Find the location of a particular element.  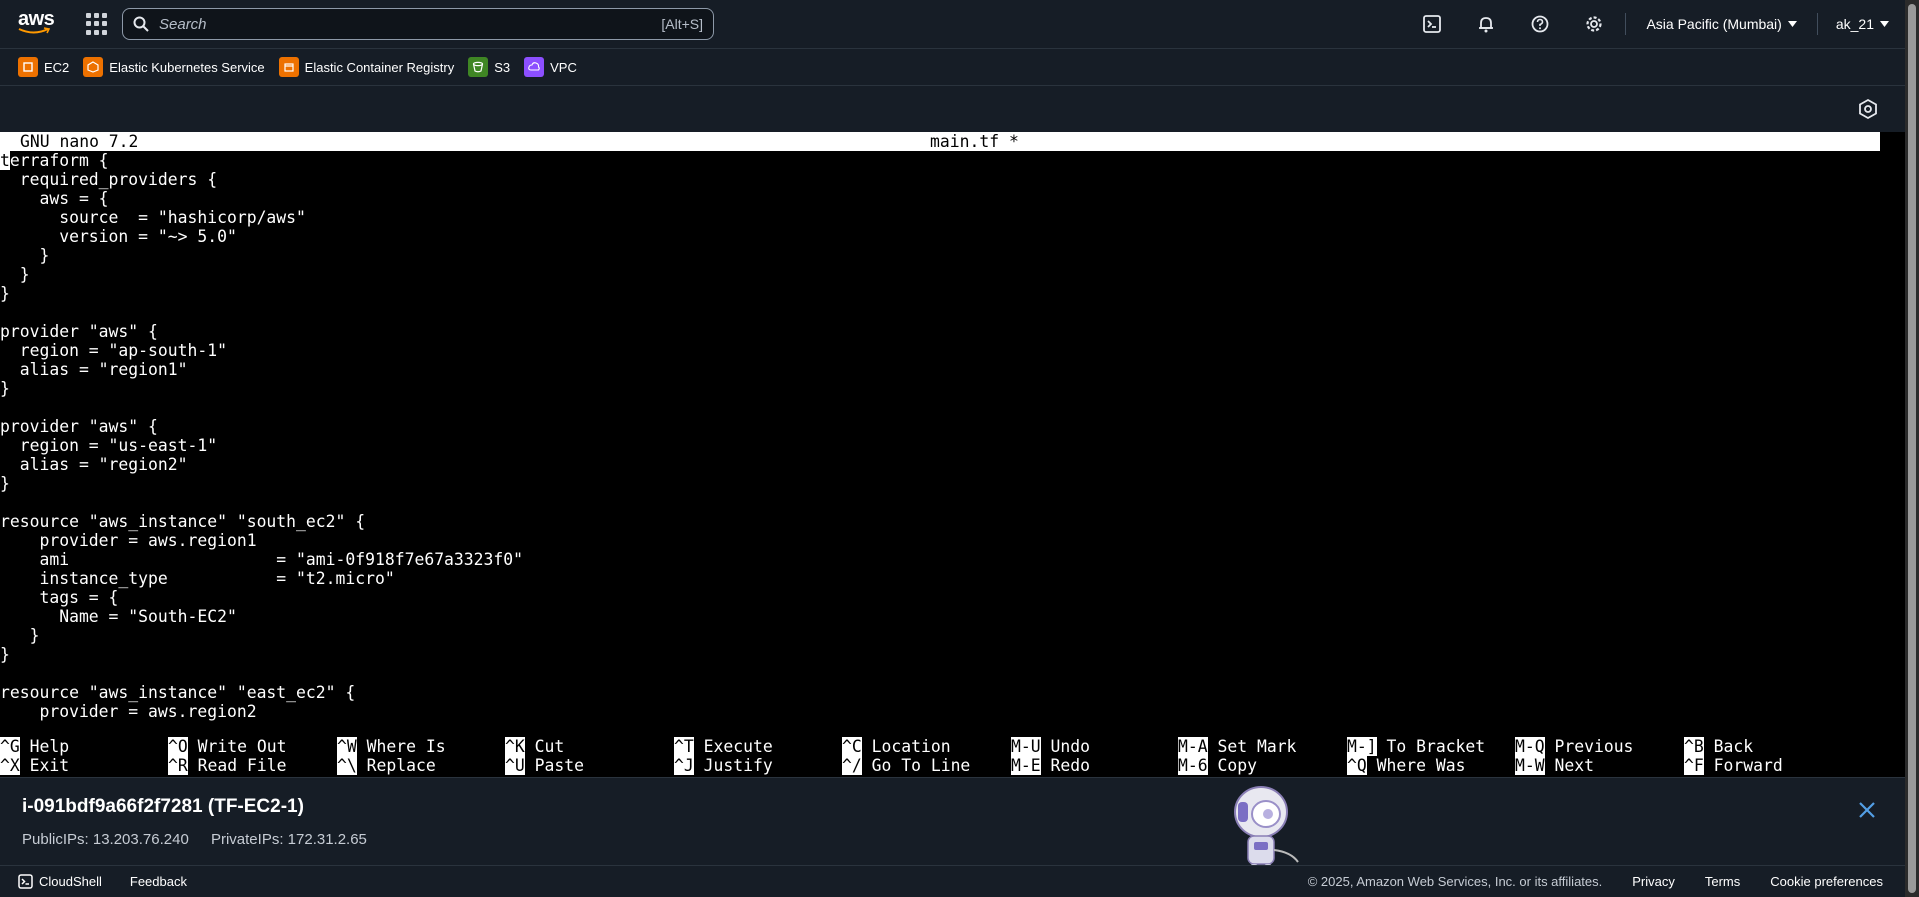

settings-hex-icon is located at coordinates (1868, 109).